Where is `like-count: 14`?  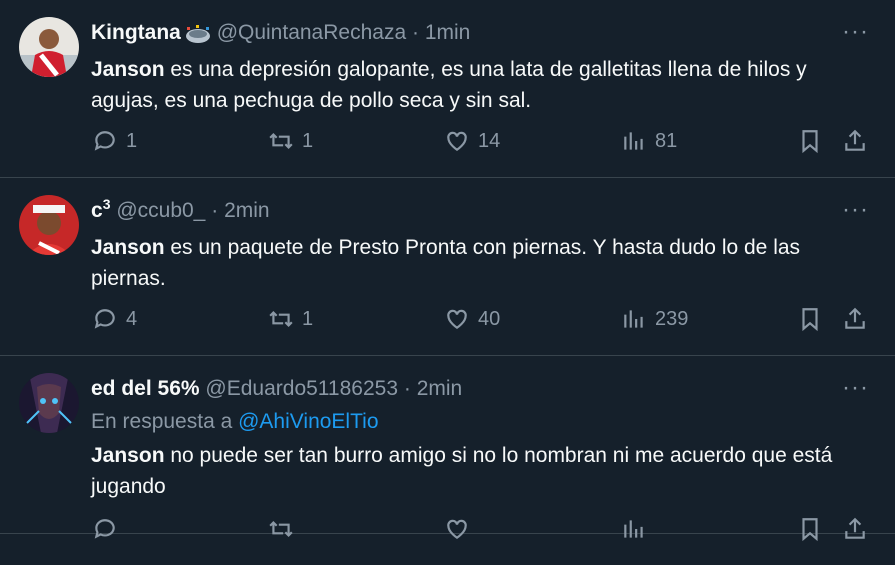 like-count: 14 is located at coordinates (489, 140).